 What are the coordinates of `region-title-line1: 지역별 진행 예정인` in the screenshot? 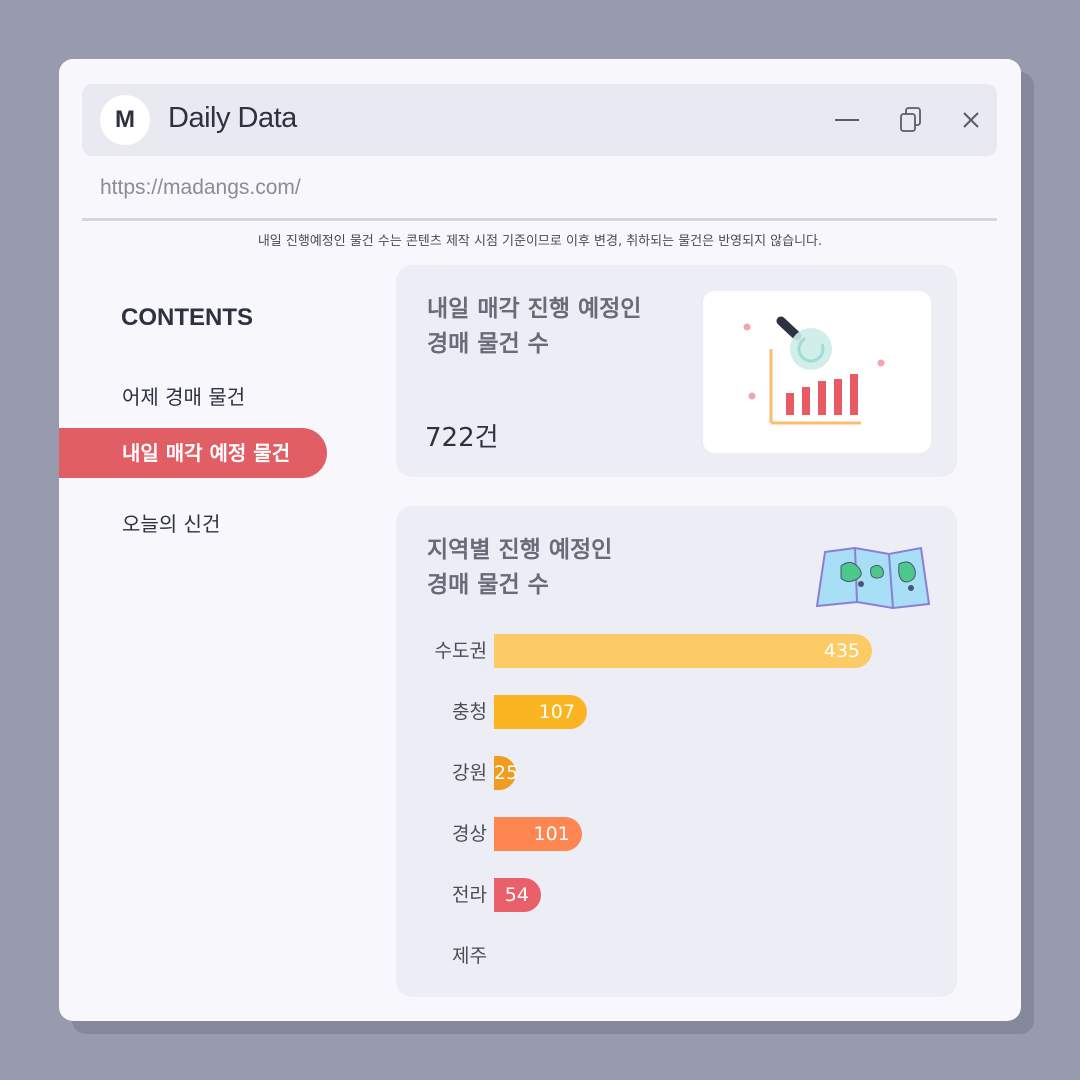 It's located at (520, 550).